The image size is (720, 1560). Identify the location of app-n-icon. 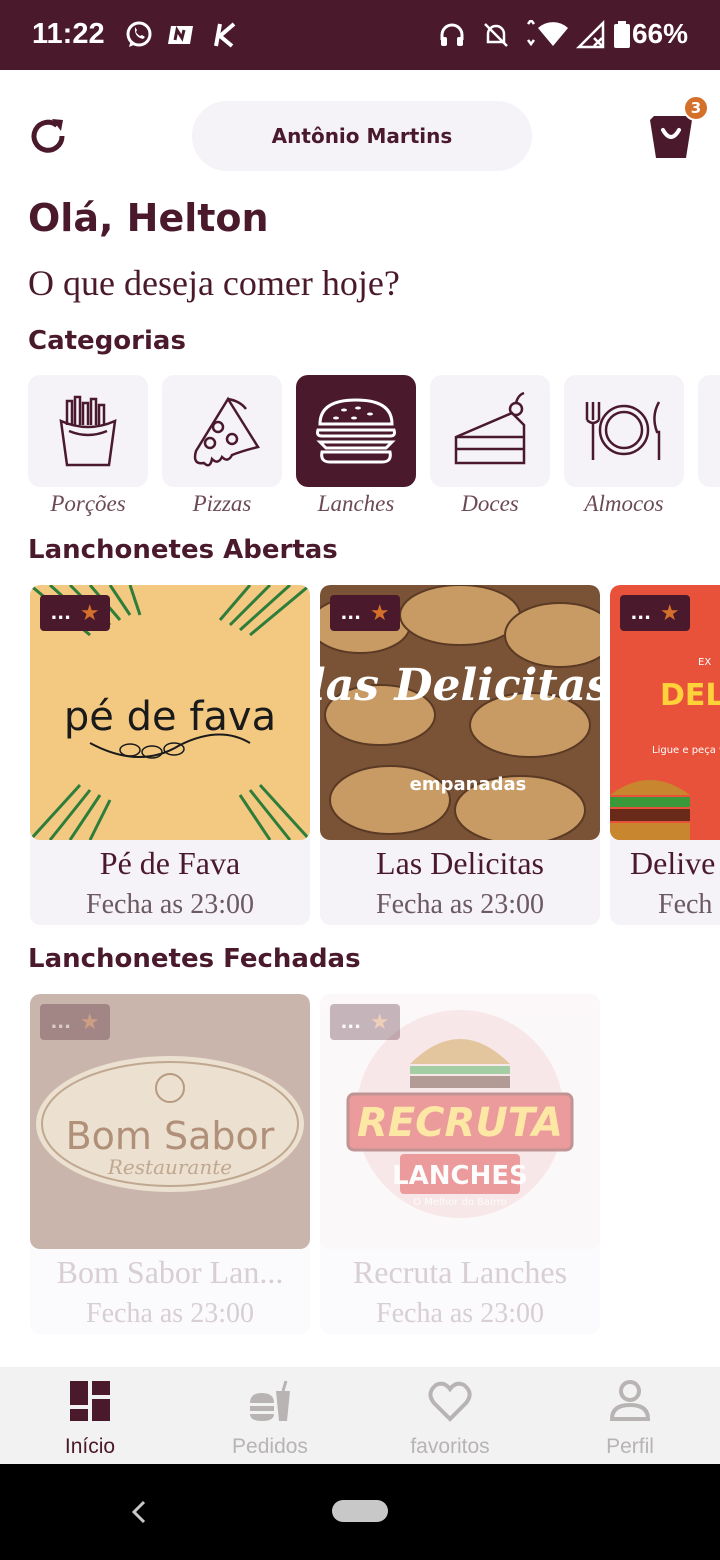
(180, 35).